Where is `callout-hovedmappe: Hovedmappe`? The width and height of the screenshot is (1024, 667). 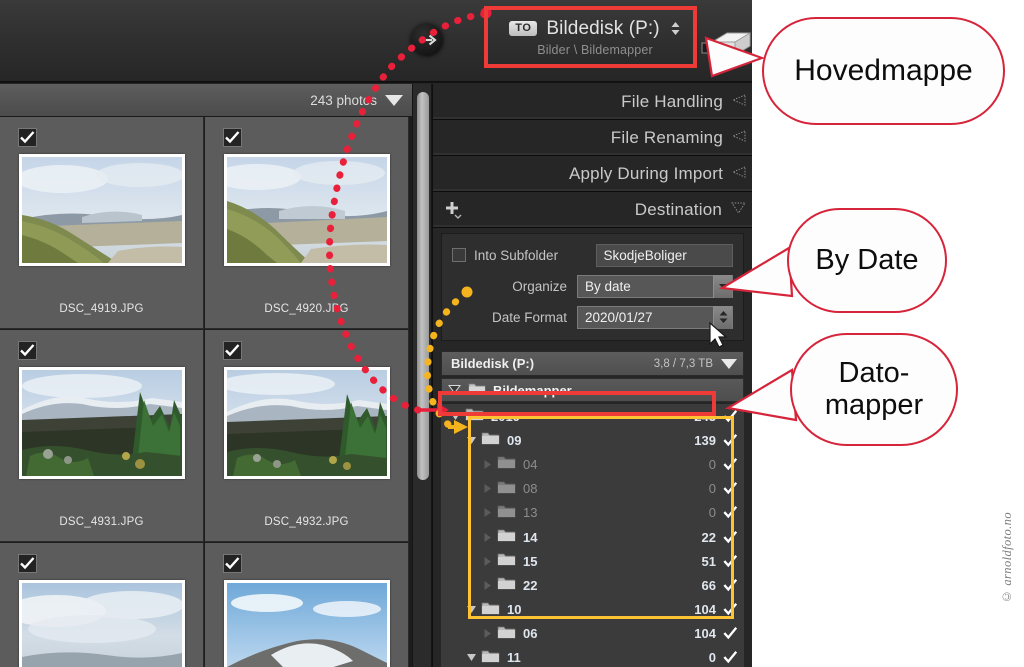 callout-hovedmappe: Hovedmappe is located at coordinates (883, 71).